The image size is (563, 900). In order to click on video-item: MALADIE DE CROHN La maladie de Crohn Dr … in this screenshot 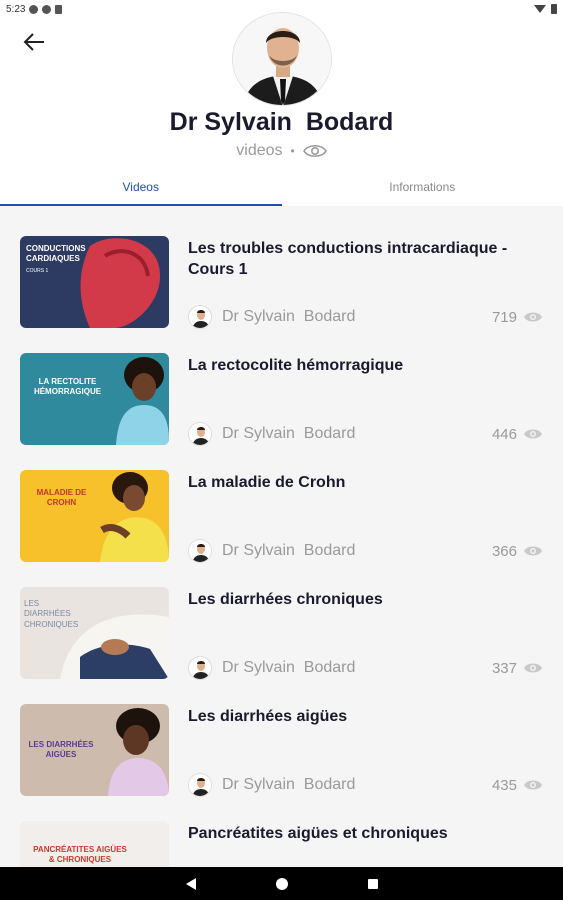, I will do `click(281, 514)`.